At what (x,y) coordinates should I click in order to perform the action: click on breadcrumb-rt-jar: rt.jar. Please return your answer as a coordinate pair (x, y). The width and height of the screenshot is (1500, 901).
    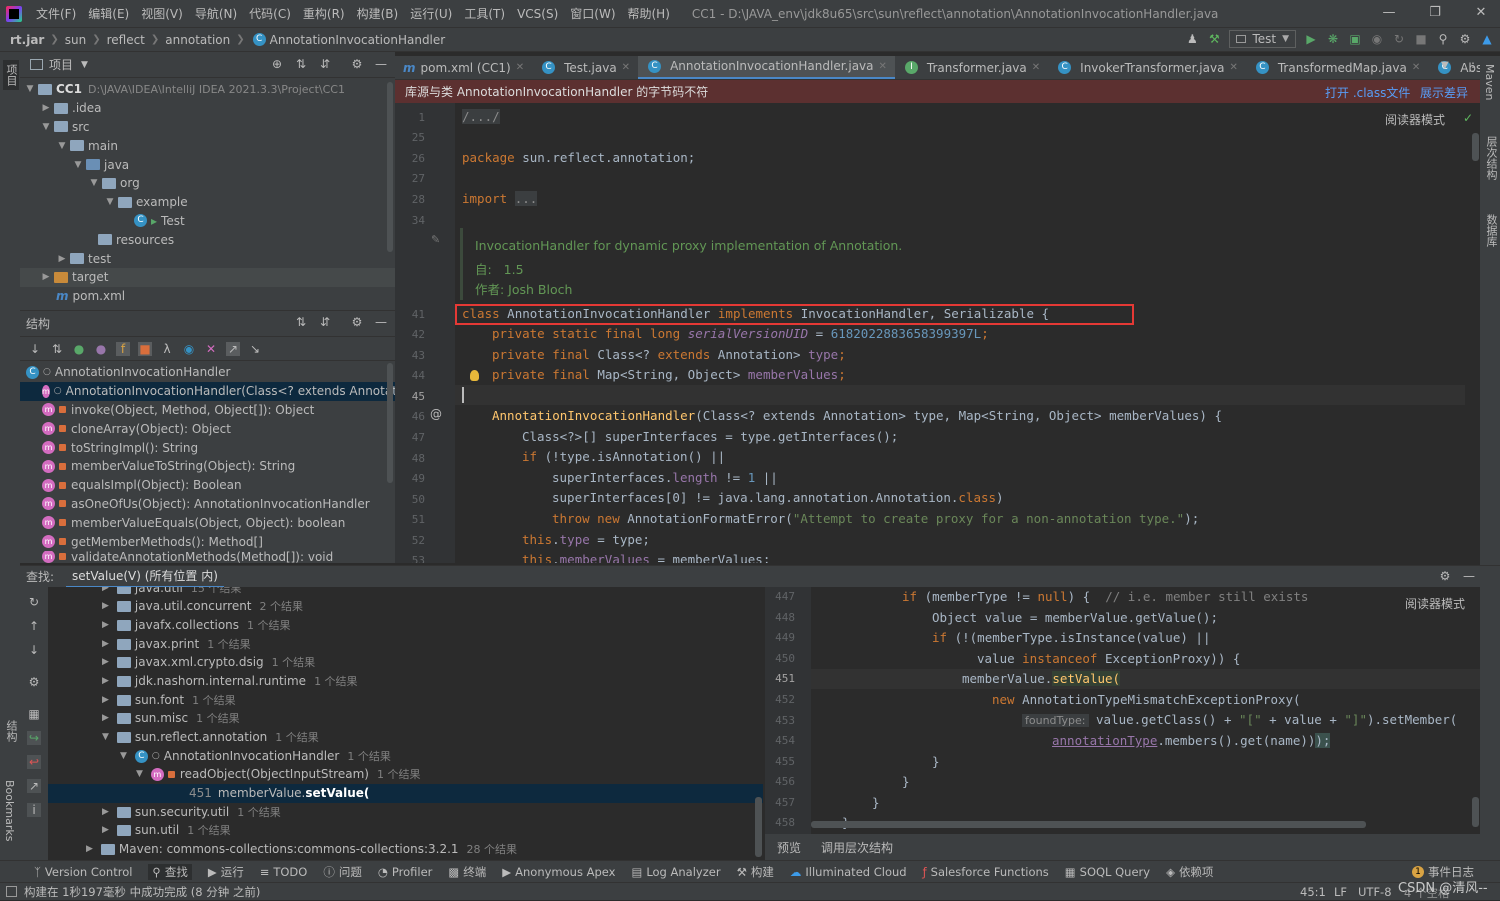
    Looking at the image, I should click on (27, 40).